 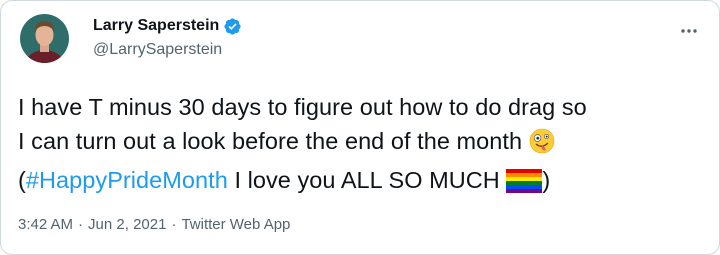 I want to click on more-horizontal-icon, so click(x=689, y=31).